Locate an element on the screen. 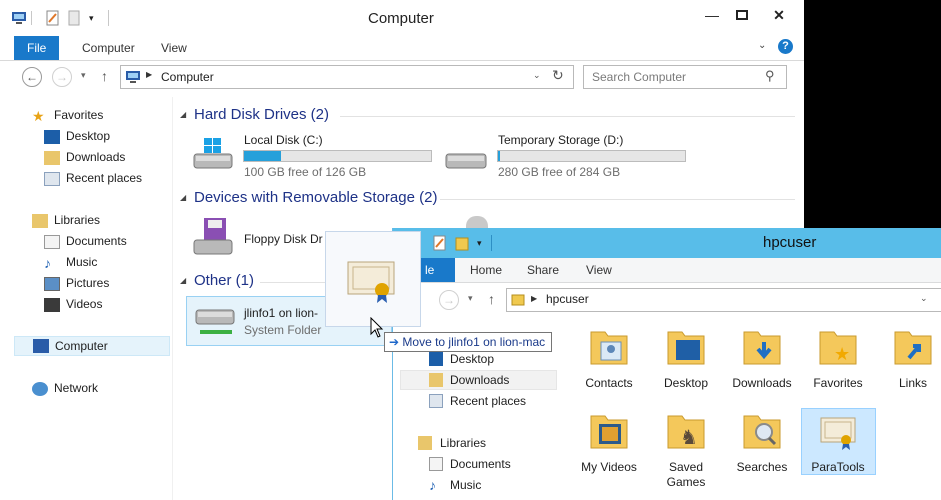 Image resolution: width=941 pixels, height=500 pixels. drive-c-usage-fill is located at coordinates (263, 156).